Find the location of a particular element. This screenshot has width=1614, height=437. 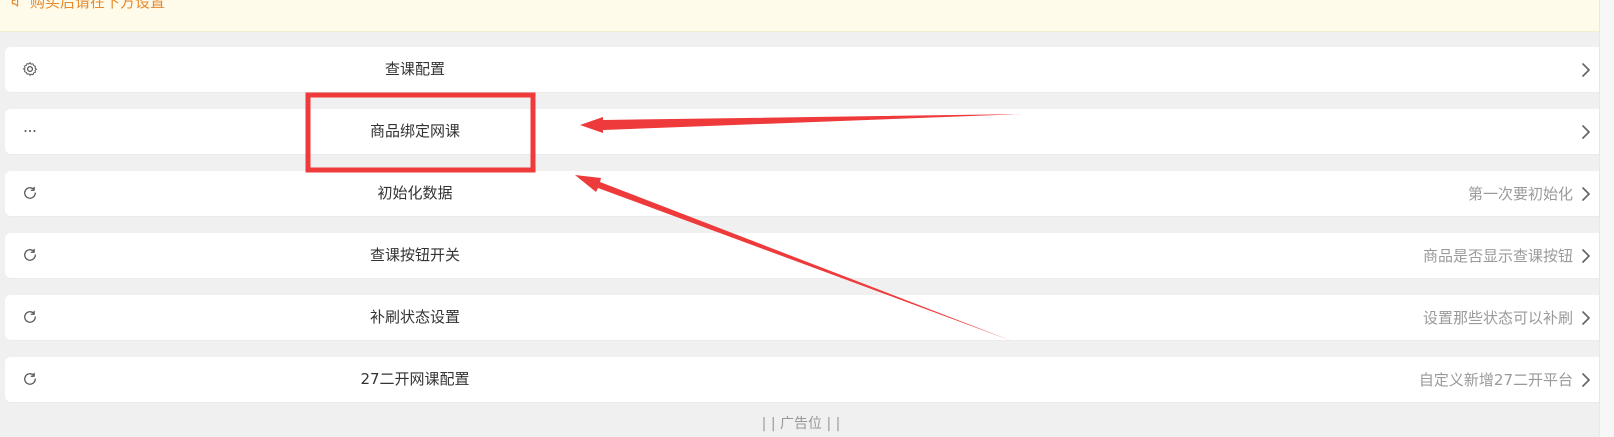

settings-row-query-button-toggle: 查课按钮开关 商品是否显示查课按钮 is located at coordinates (806, 255).